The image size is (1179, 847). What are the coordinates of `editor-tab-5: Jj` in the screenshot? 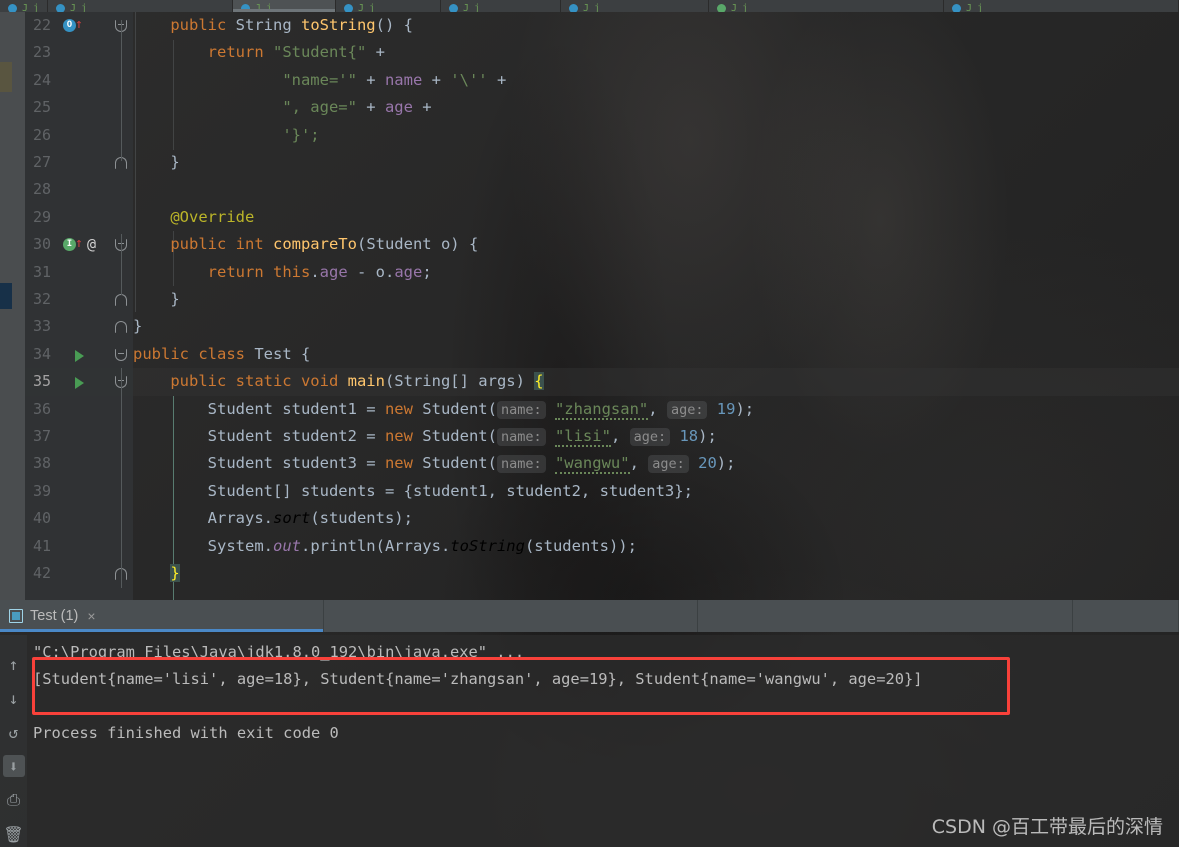 It's located at (635, 6).